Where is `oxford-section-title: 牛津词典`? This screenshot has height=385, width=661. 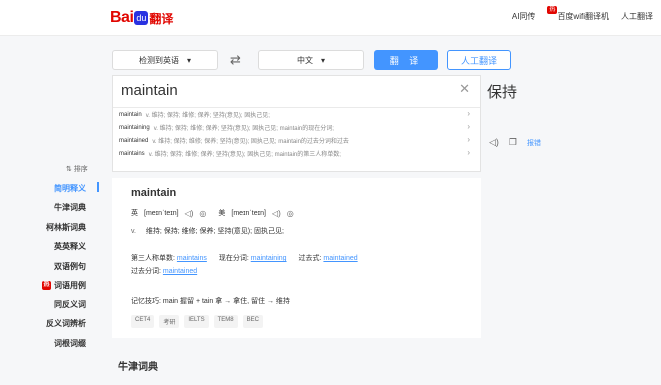
oxford-section-title: 牛津词典 is located at coordinates (138, 367).